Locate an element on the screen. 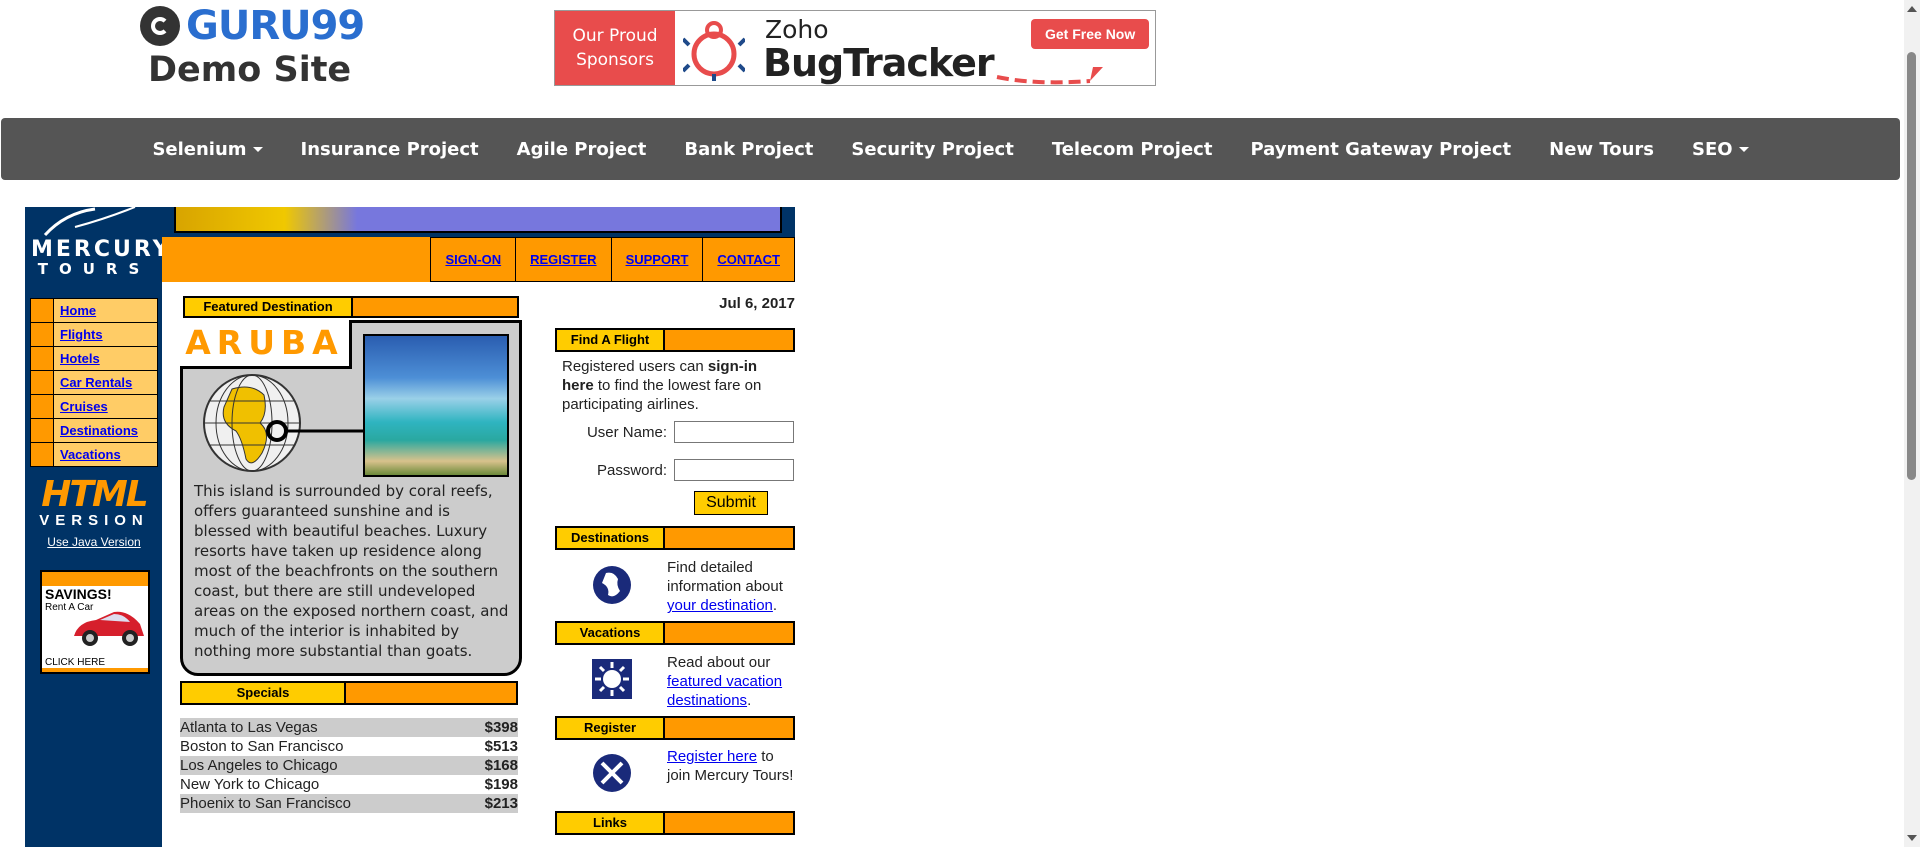 This screenshot has width=1920, height=847. nav-payment-gateway-project: Payment Gateway Project is located at coordinates (1380, 149).